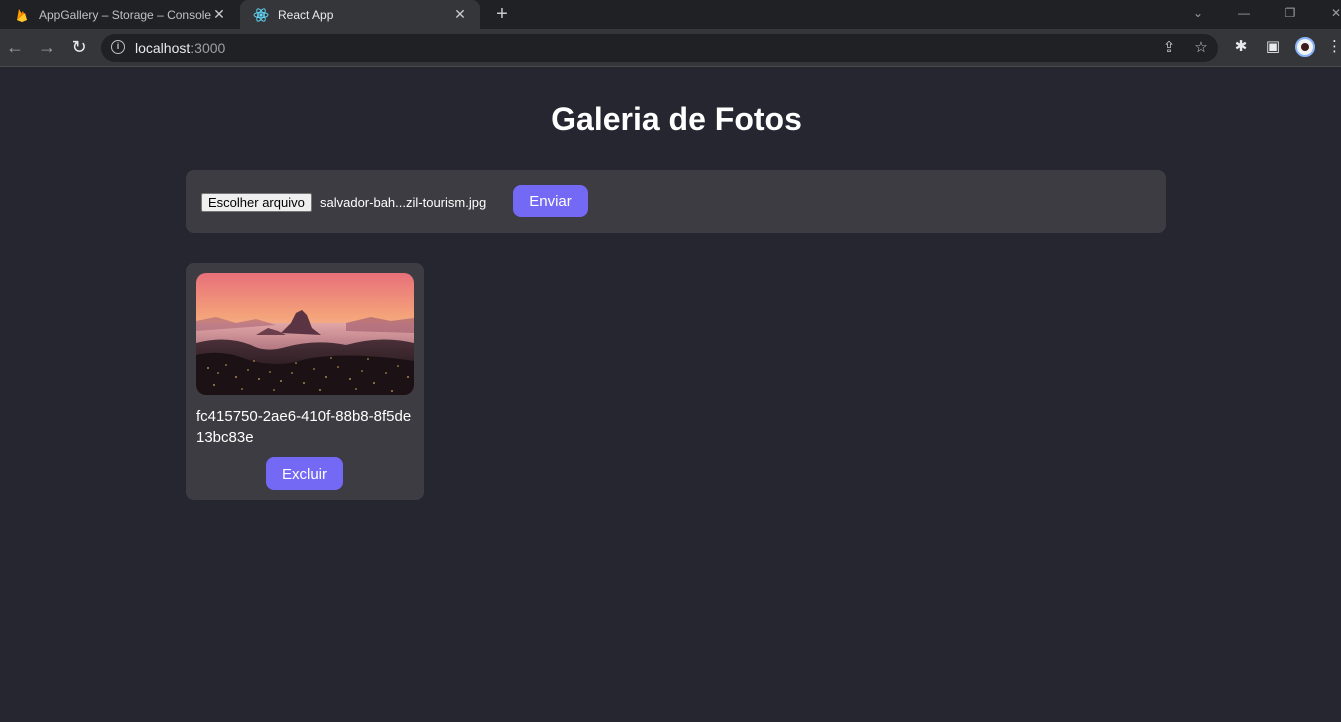 This screenshot has height=722, width=1341. What do you see at coordinates (1328, 14) in the screenshot?
I see `close-window-icon: ✕` at bounding box center [1328, 14].